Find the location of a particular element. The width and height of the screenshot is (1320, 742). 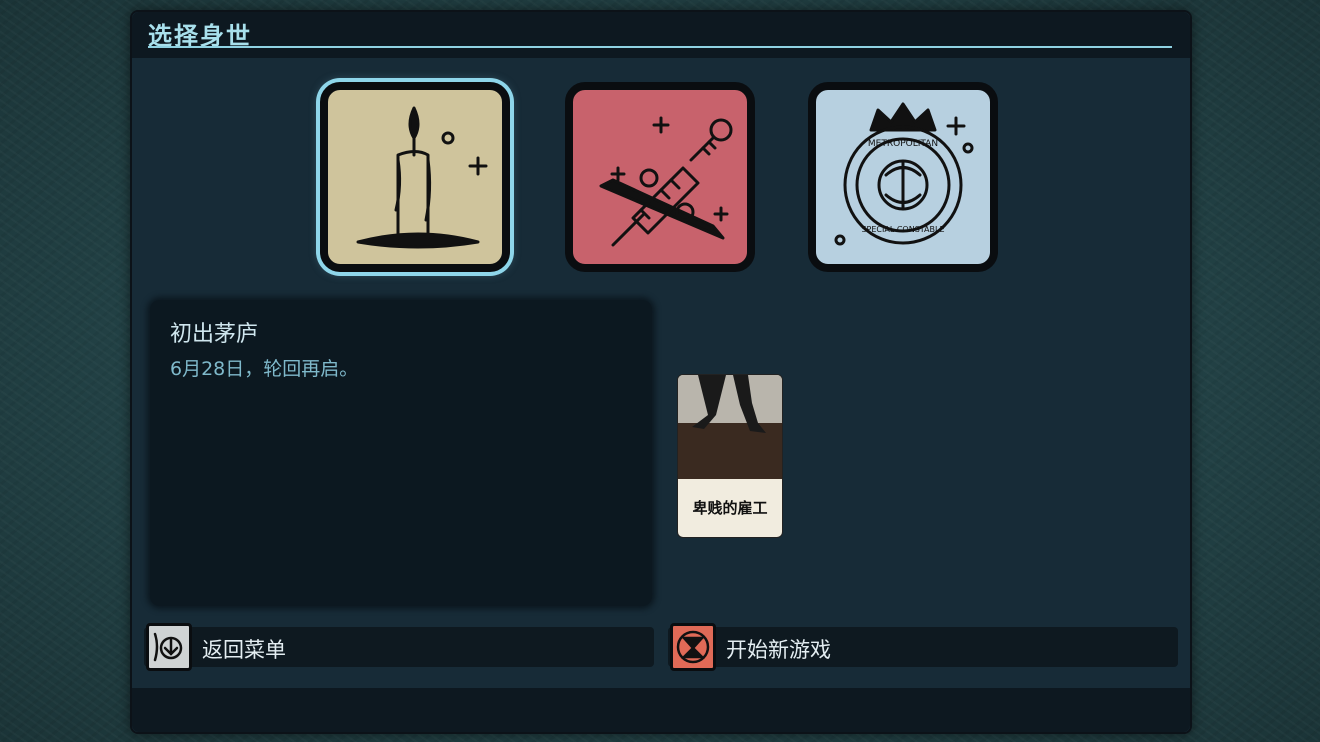

origin-card-syringe is located at coordinates (660, 177).